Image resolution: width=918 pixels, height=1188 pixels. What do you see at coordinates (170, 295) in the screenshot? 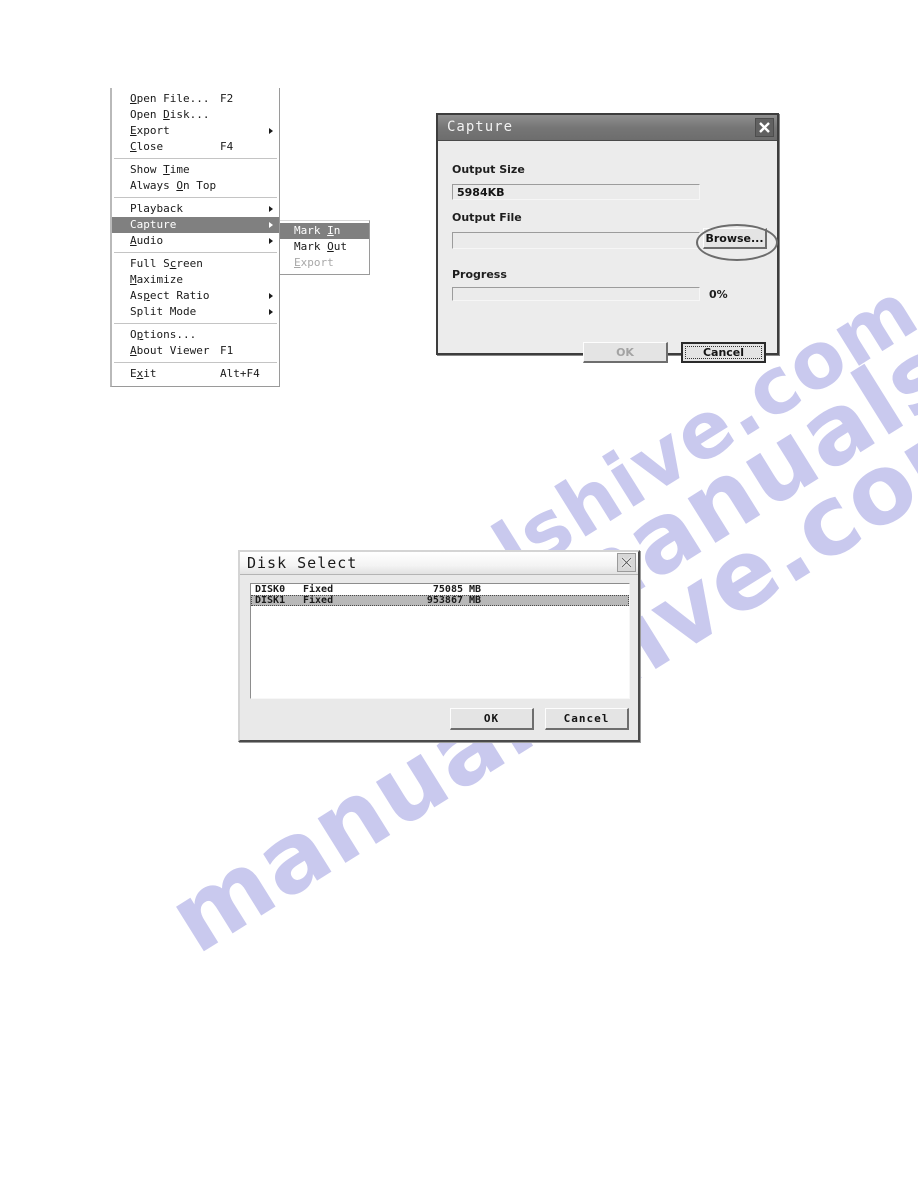
I see `menu-item-label: Aspect Ratio` at bounding box center [170, 295].